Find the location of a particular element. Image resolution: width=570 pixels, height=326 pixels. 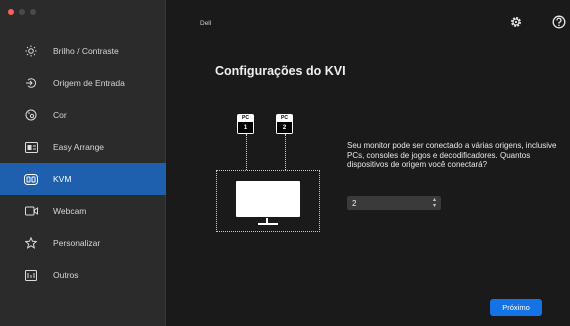

star-icon is located at coordinates (31, 243).